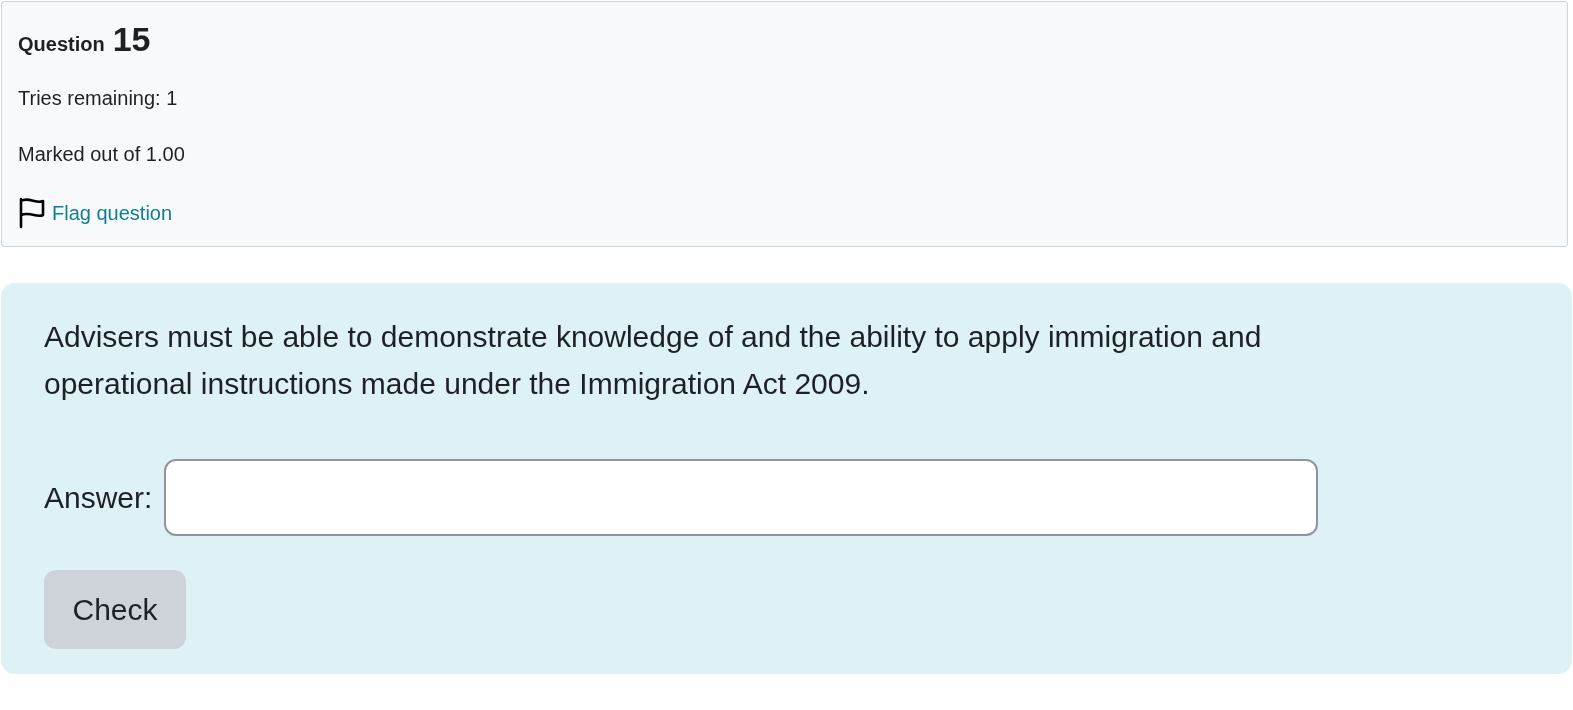 The width and height of the screenshot is (1573, 710). I want to click on grade-text: Marked out of 1.00, so click(101, 154).